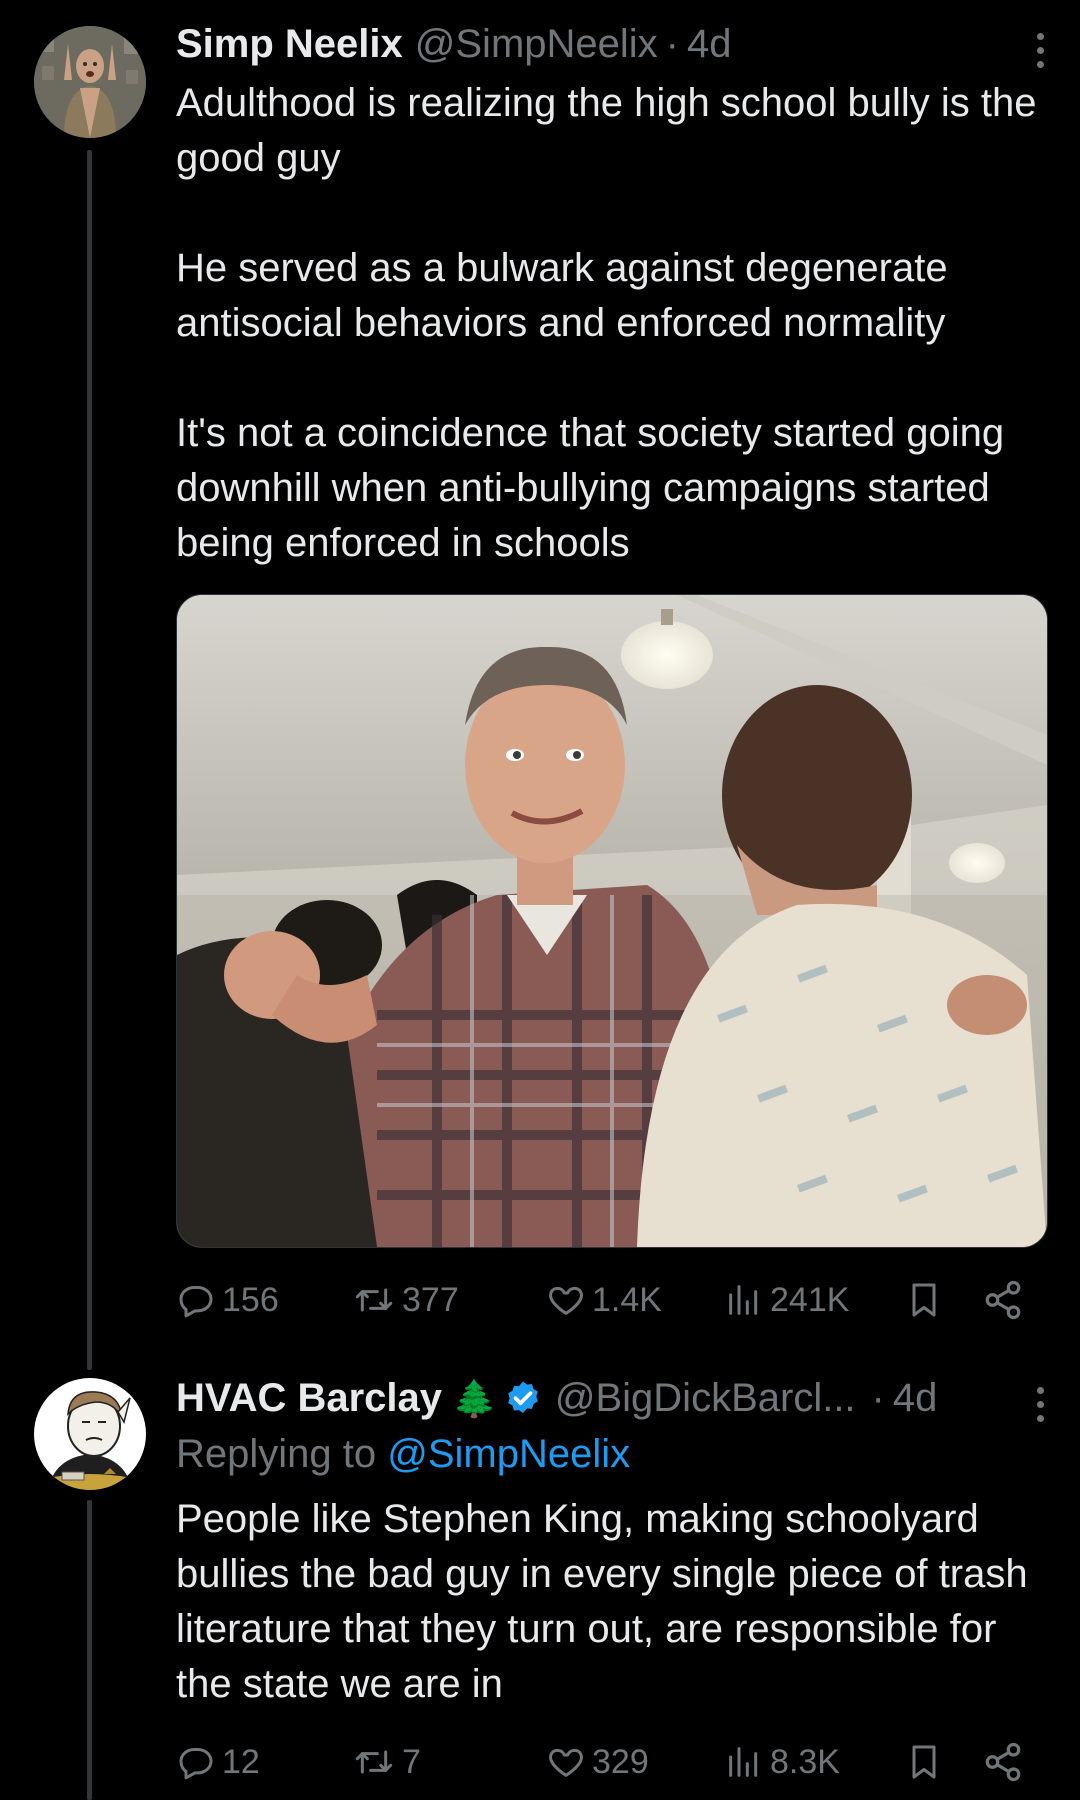  I want to click on like-count: 1.4K, so click(627, 1299).